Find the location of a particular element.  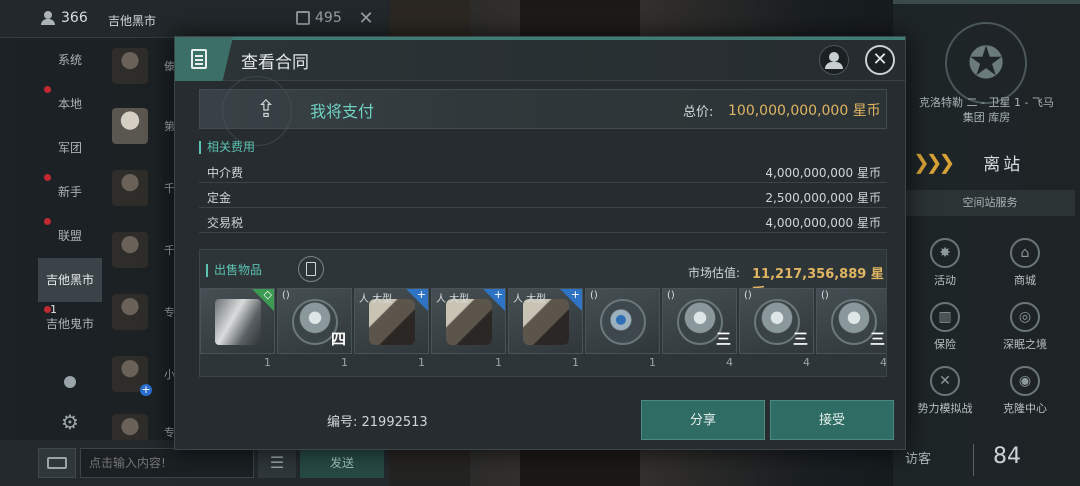

undock-label: 离站 is located at coordinates (1003, 164).